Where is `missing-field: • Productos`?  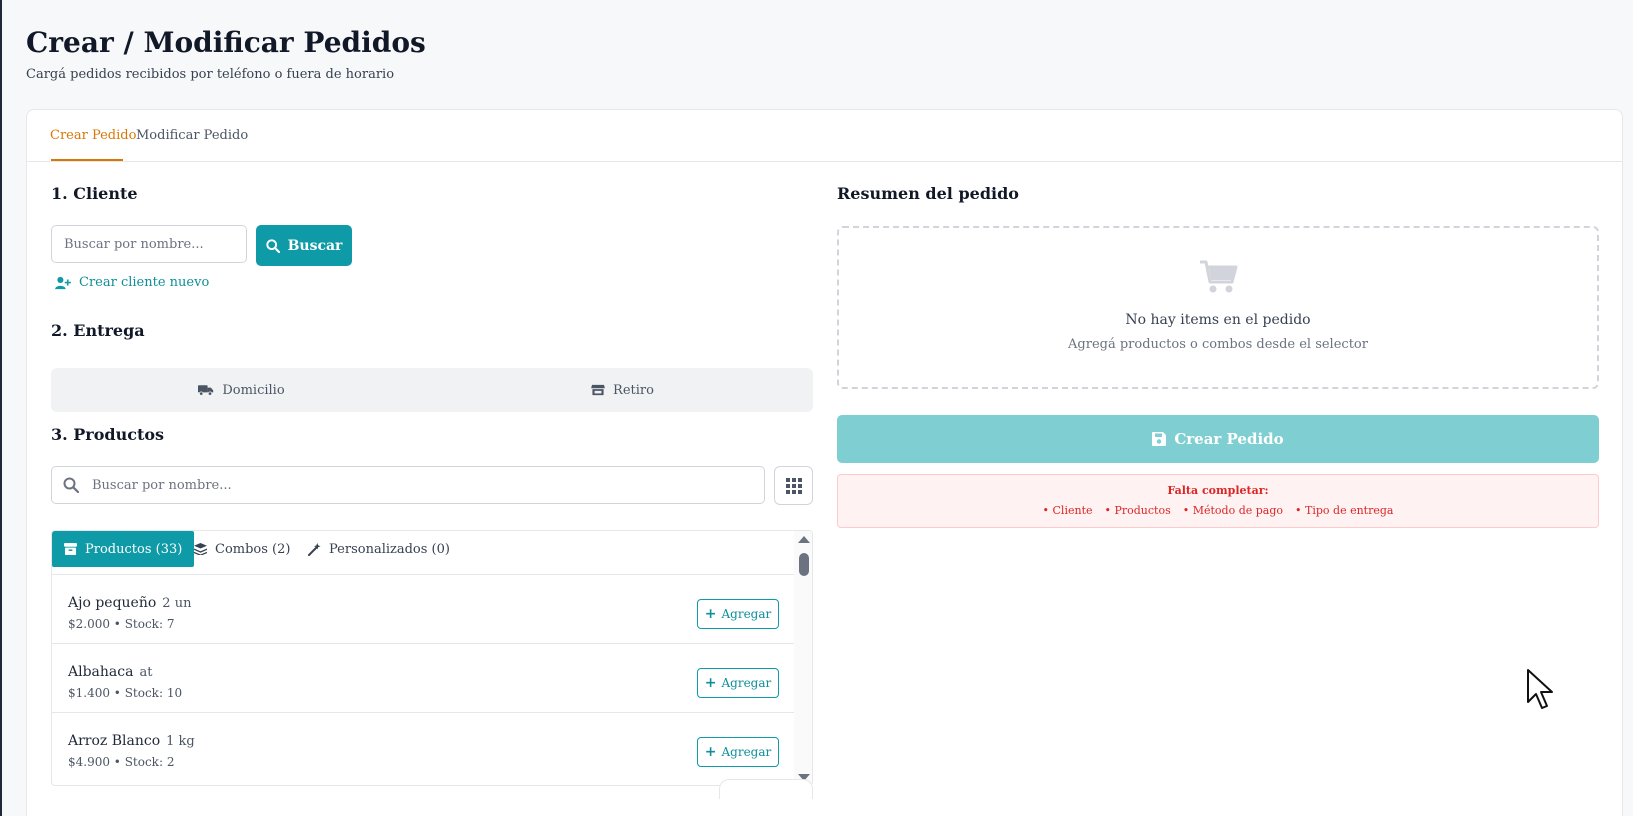 missing-field: • Productos is located at coordinates (1137, 510).